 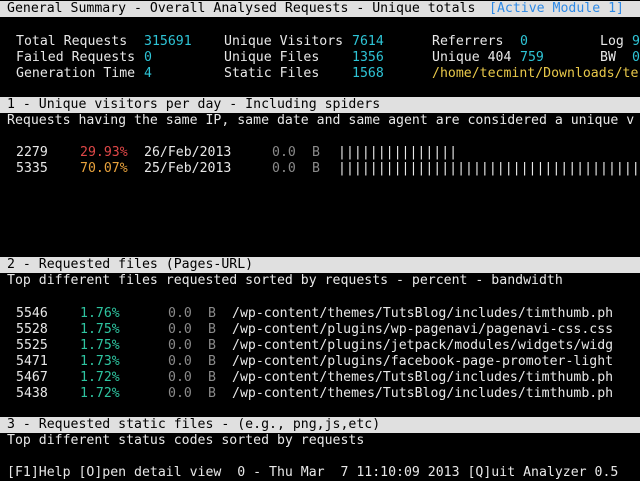 I want to click on unique-404-value: 759, so click(x=532, y=57).